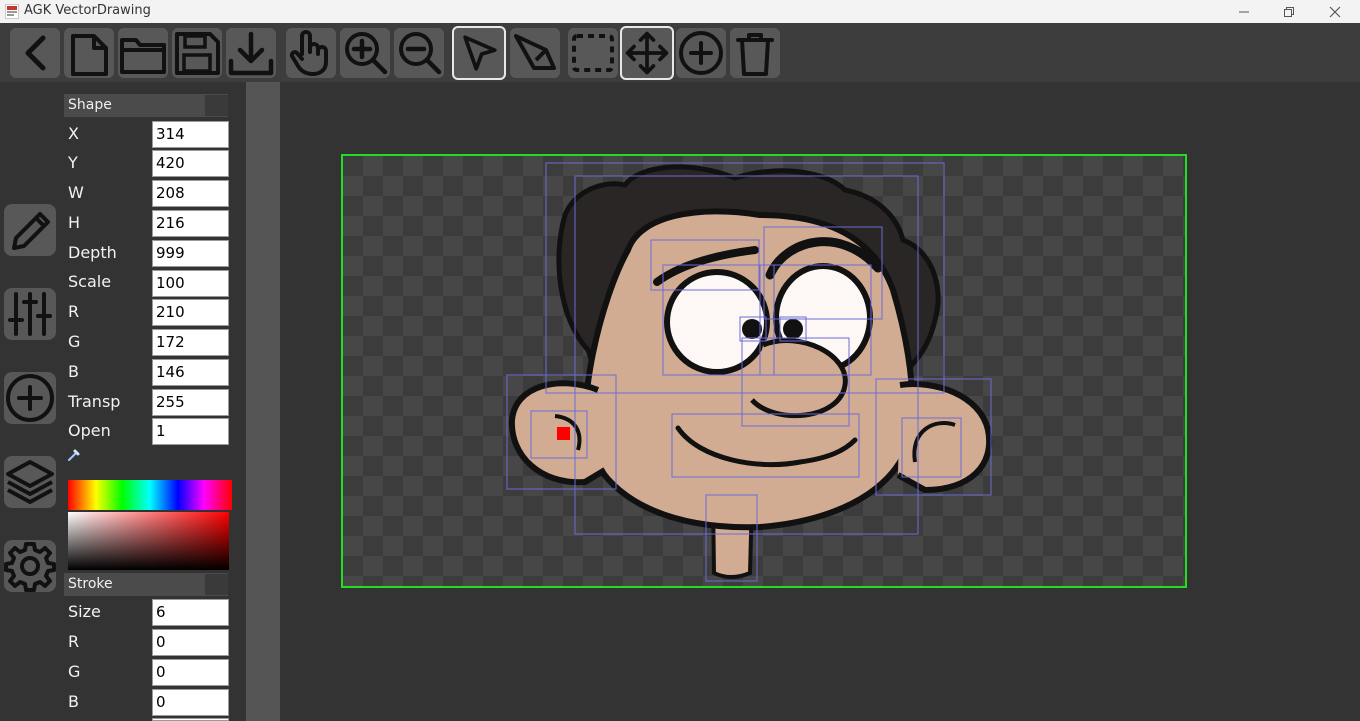 Image resolution: width=1360 pixels, height=721 pixels. Describe the element at coordinates (793, 329) in the screenshot. I see `right-pupil` at that location.